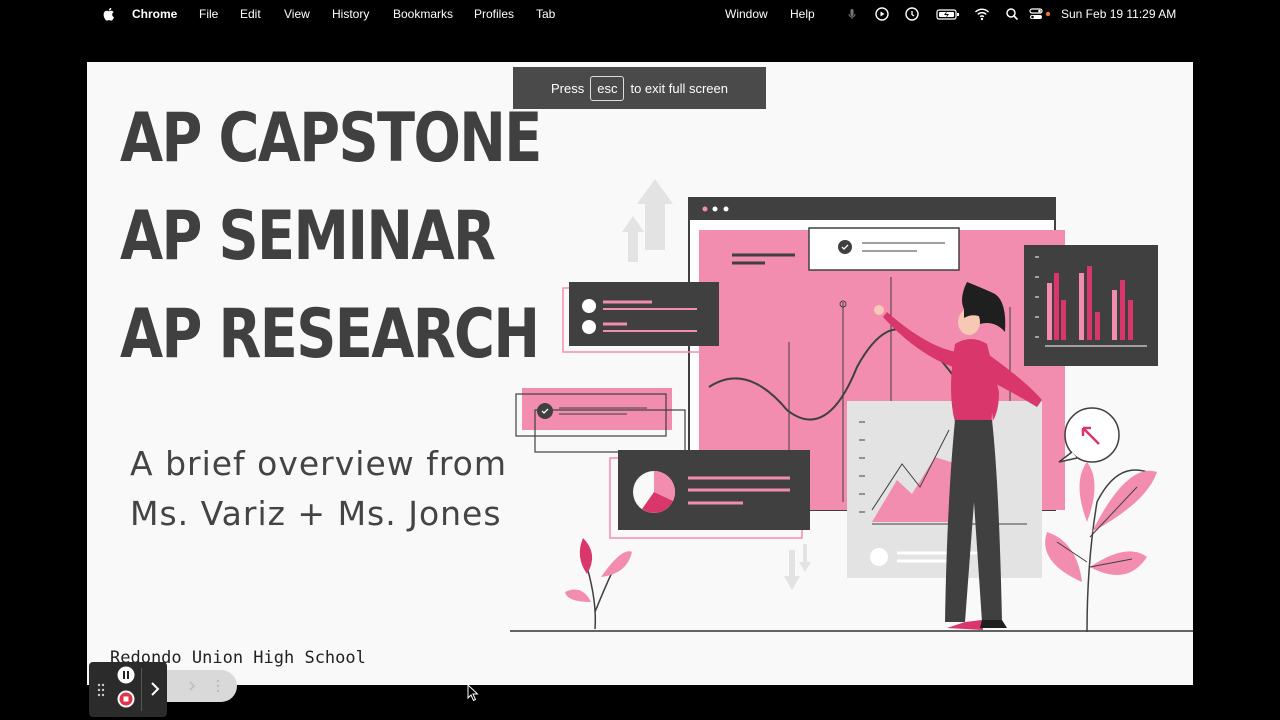  I want to click on menu-app-chrome: Chrome, so click(154, 14).